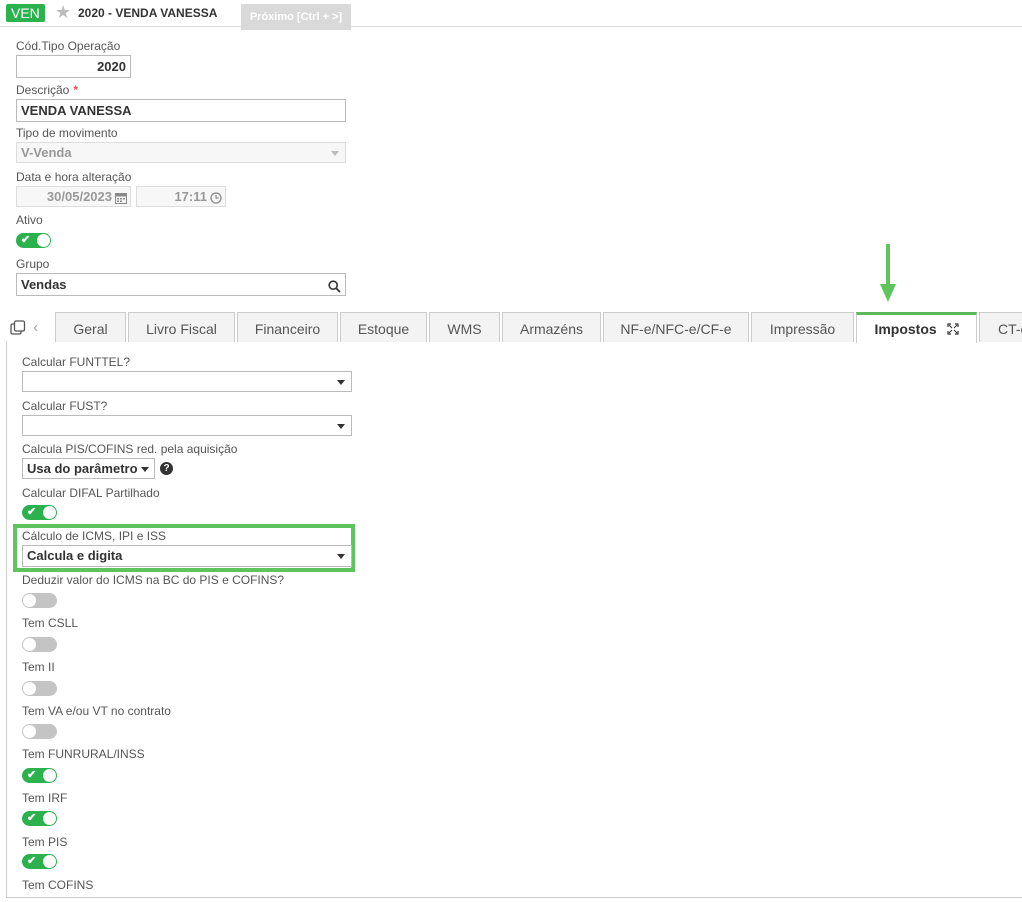 This screenshot has width=1022, height=902. I want to click on csll-toggle, so click(39, 644).